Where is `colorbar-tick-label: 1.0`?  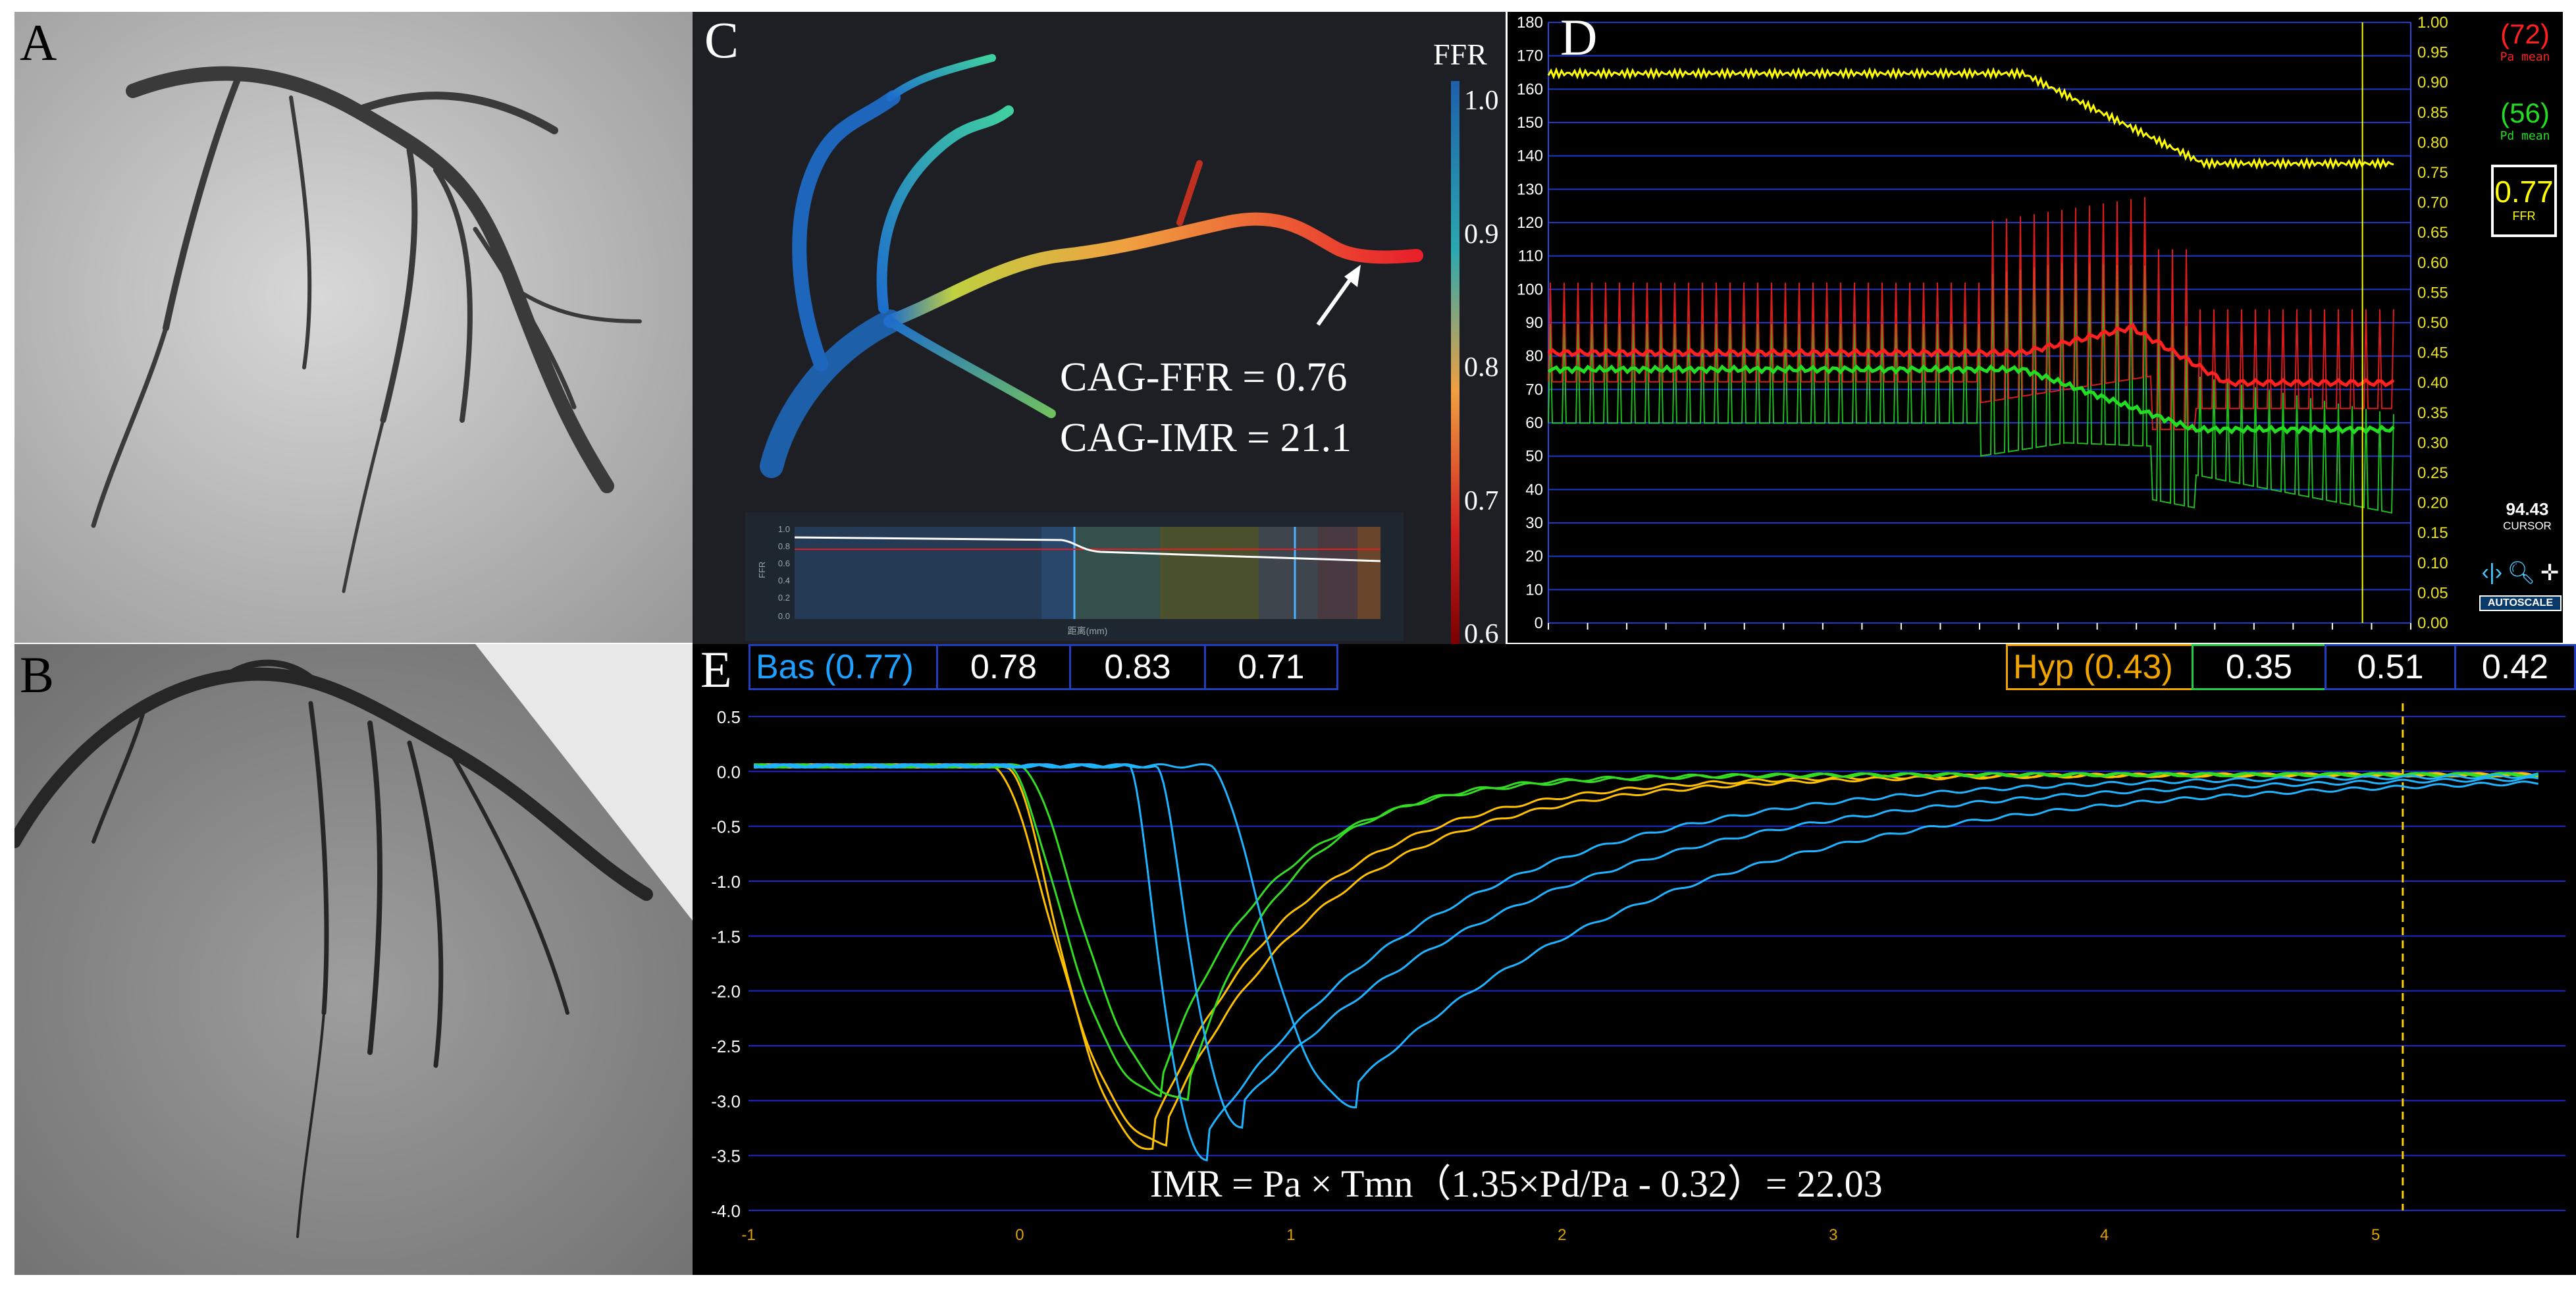
colorbar-tick-label: 1.0 is located at coordinates (1481, 101).